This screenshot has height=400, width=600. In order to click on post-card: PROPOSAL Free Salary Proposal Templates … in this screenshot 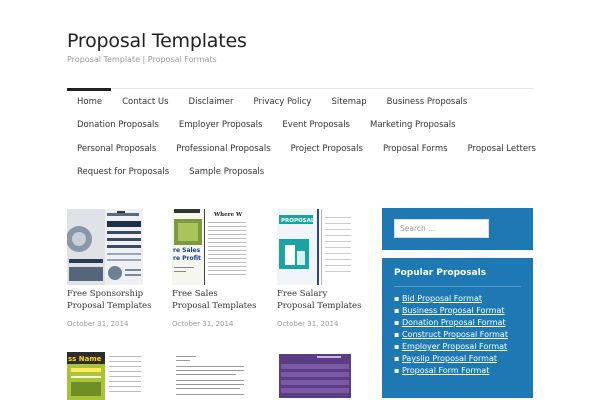, I will do `click(319, 268)`.